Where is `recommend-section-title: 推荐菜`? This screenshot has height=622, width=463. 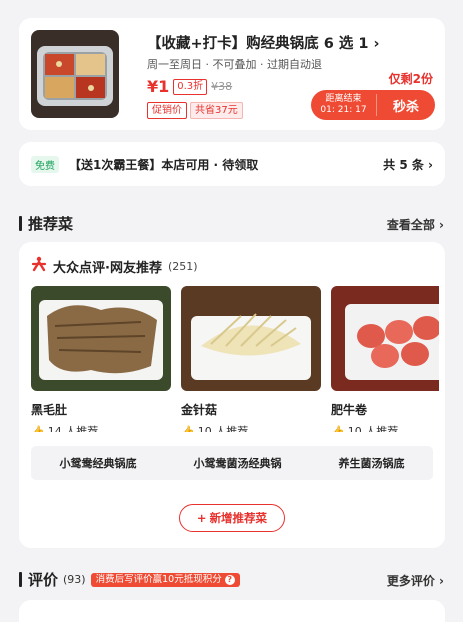
recommend-section-title: 推荐菜 is located at coordinates (46, 223).